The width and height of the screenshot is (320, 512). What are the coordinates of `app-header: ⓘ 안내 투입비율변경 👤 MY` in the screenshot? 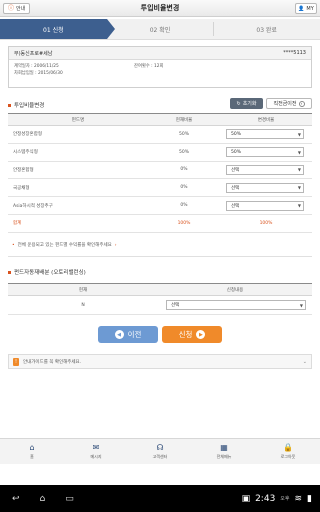 It's located at (160, 8).